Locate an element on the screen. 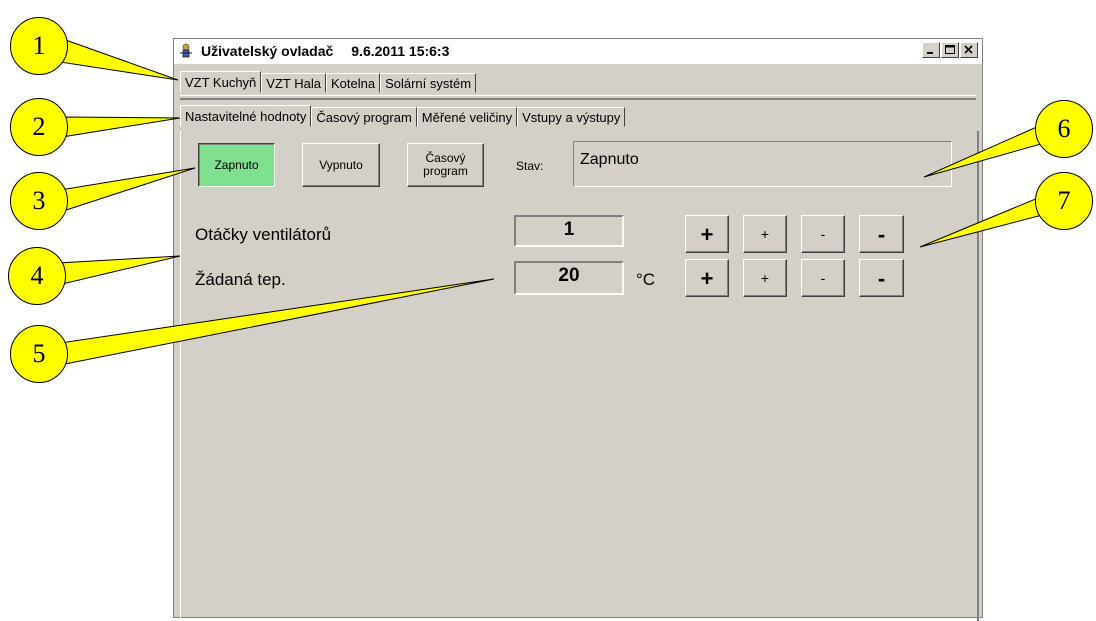  callout-3-pointer is located at coordinates (127, 190).